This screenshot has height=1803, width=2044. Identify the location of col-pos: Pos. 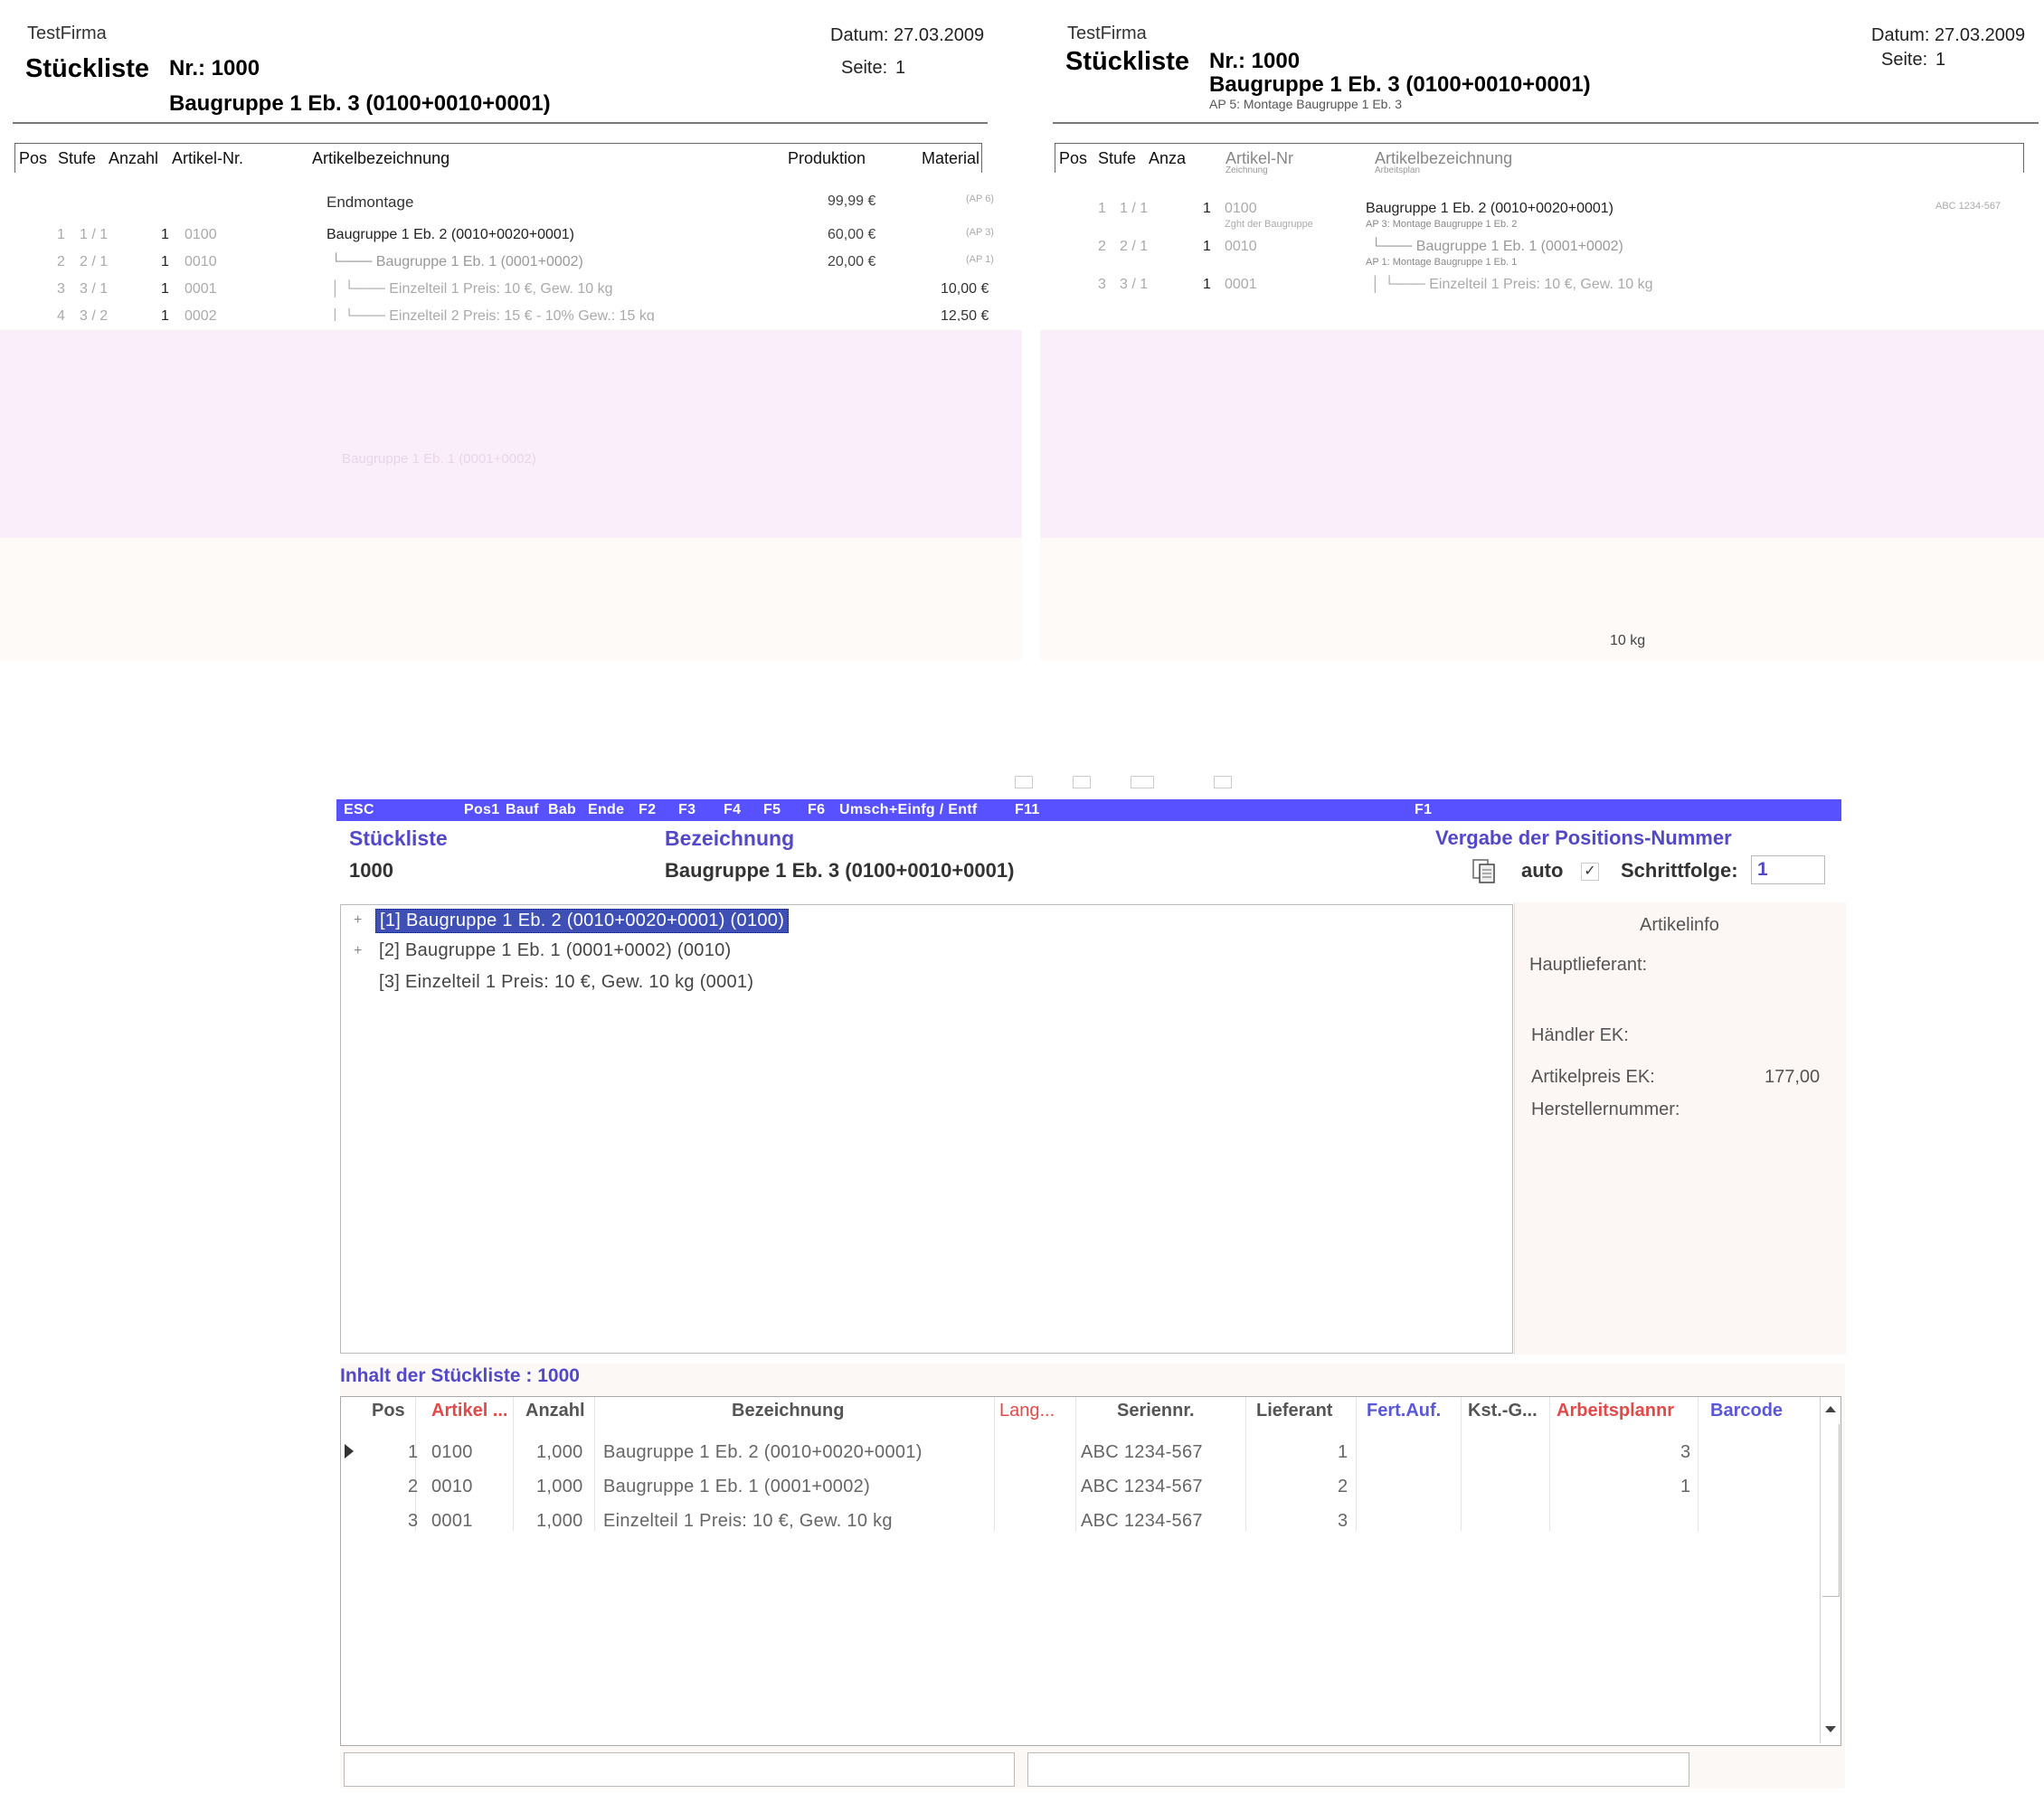
(1074, 158).